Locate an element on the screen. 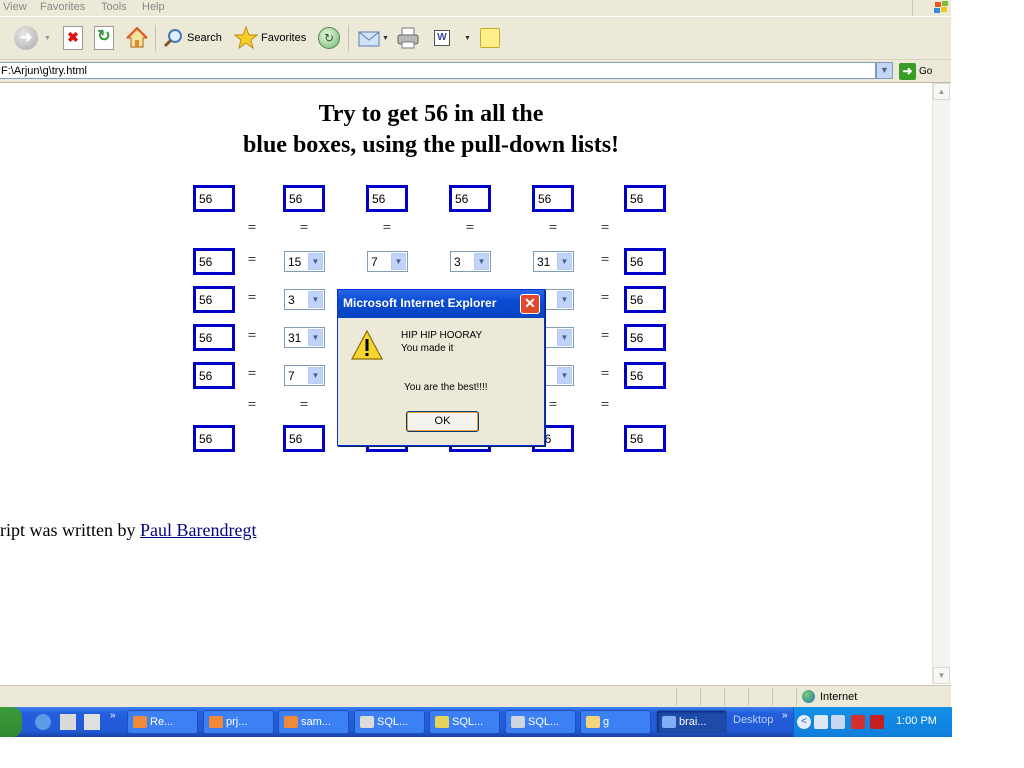 The height and width of the screenshot is (768, 1024). edit-page-icon: W is located at coordinates (442, 38).